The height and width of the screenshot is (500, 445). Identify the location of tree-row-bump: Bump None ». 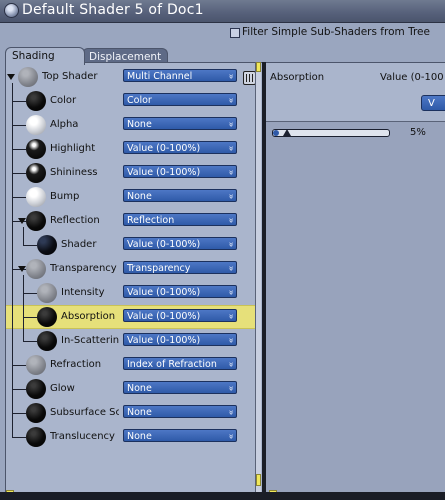
(131, 197).